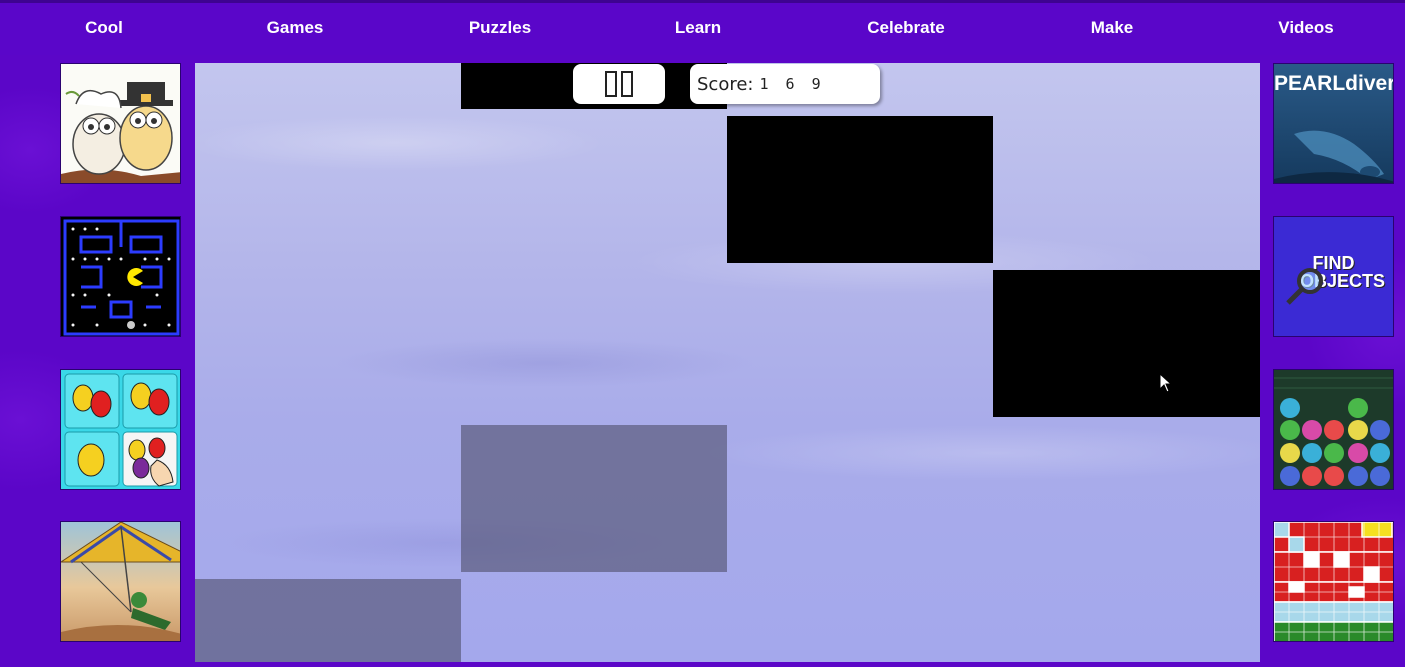 This screenshot has width=1405, height=667. I want to click on pearl-diver-icon: PEARLdiver, so click(1333, 123).